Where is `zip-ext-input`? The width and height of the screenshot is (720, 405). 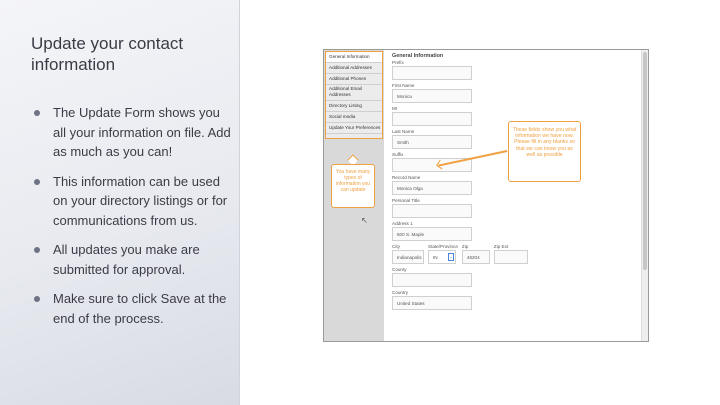 zip-ext-input is located at coordinates (510, 257).